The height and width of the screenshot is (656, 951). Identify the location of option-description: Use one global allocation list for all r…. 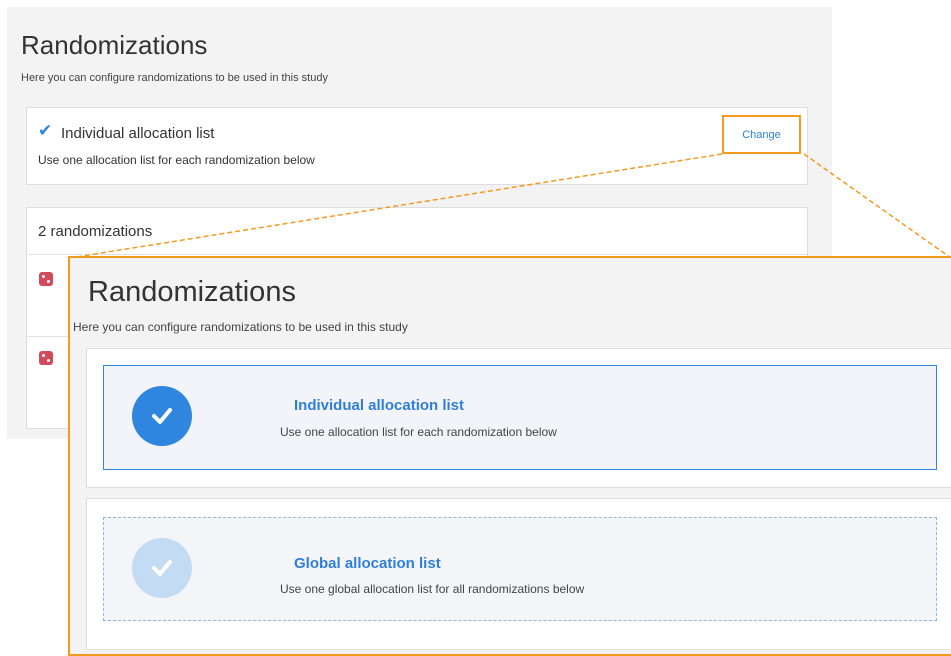
(432, 589).